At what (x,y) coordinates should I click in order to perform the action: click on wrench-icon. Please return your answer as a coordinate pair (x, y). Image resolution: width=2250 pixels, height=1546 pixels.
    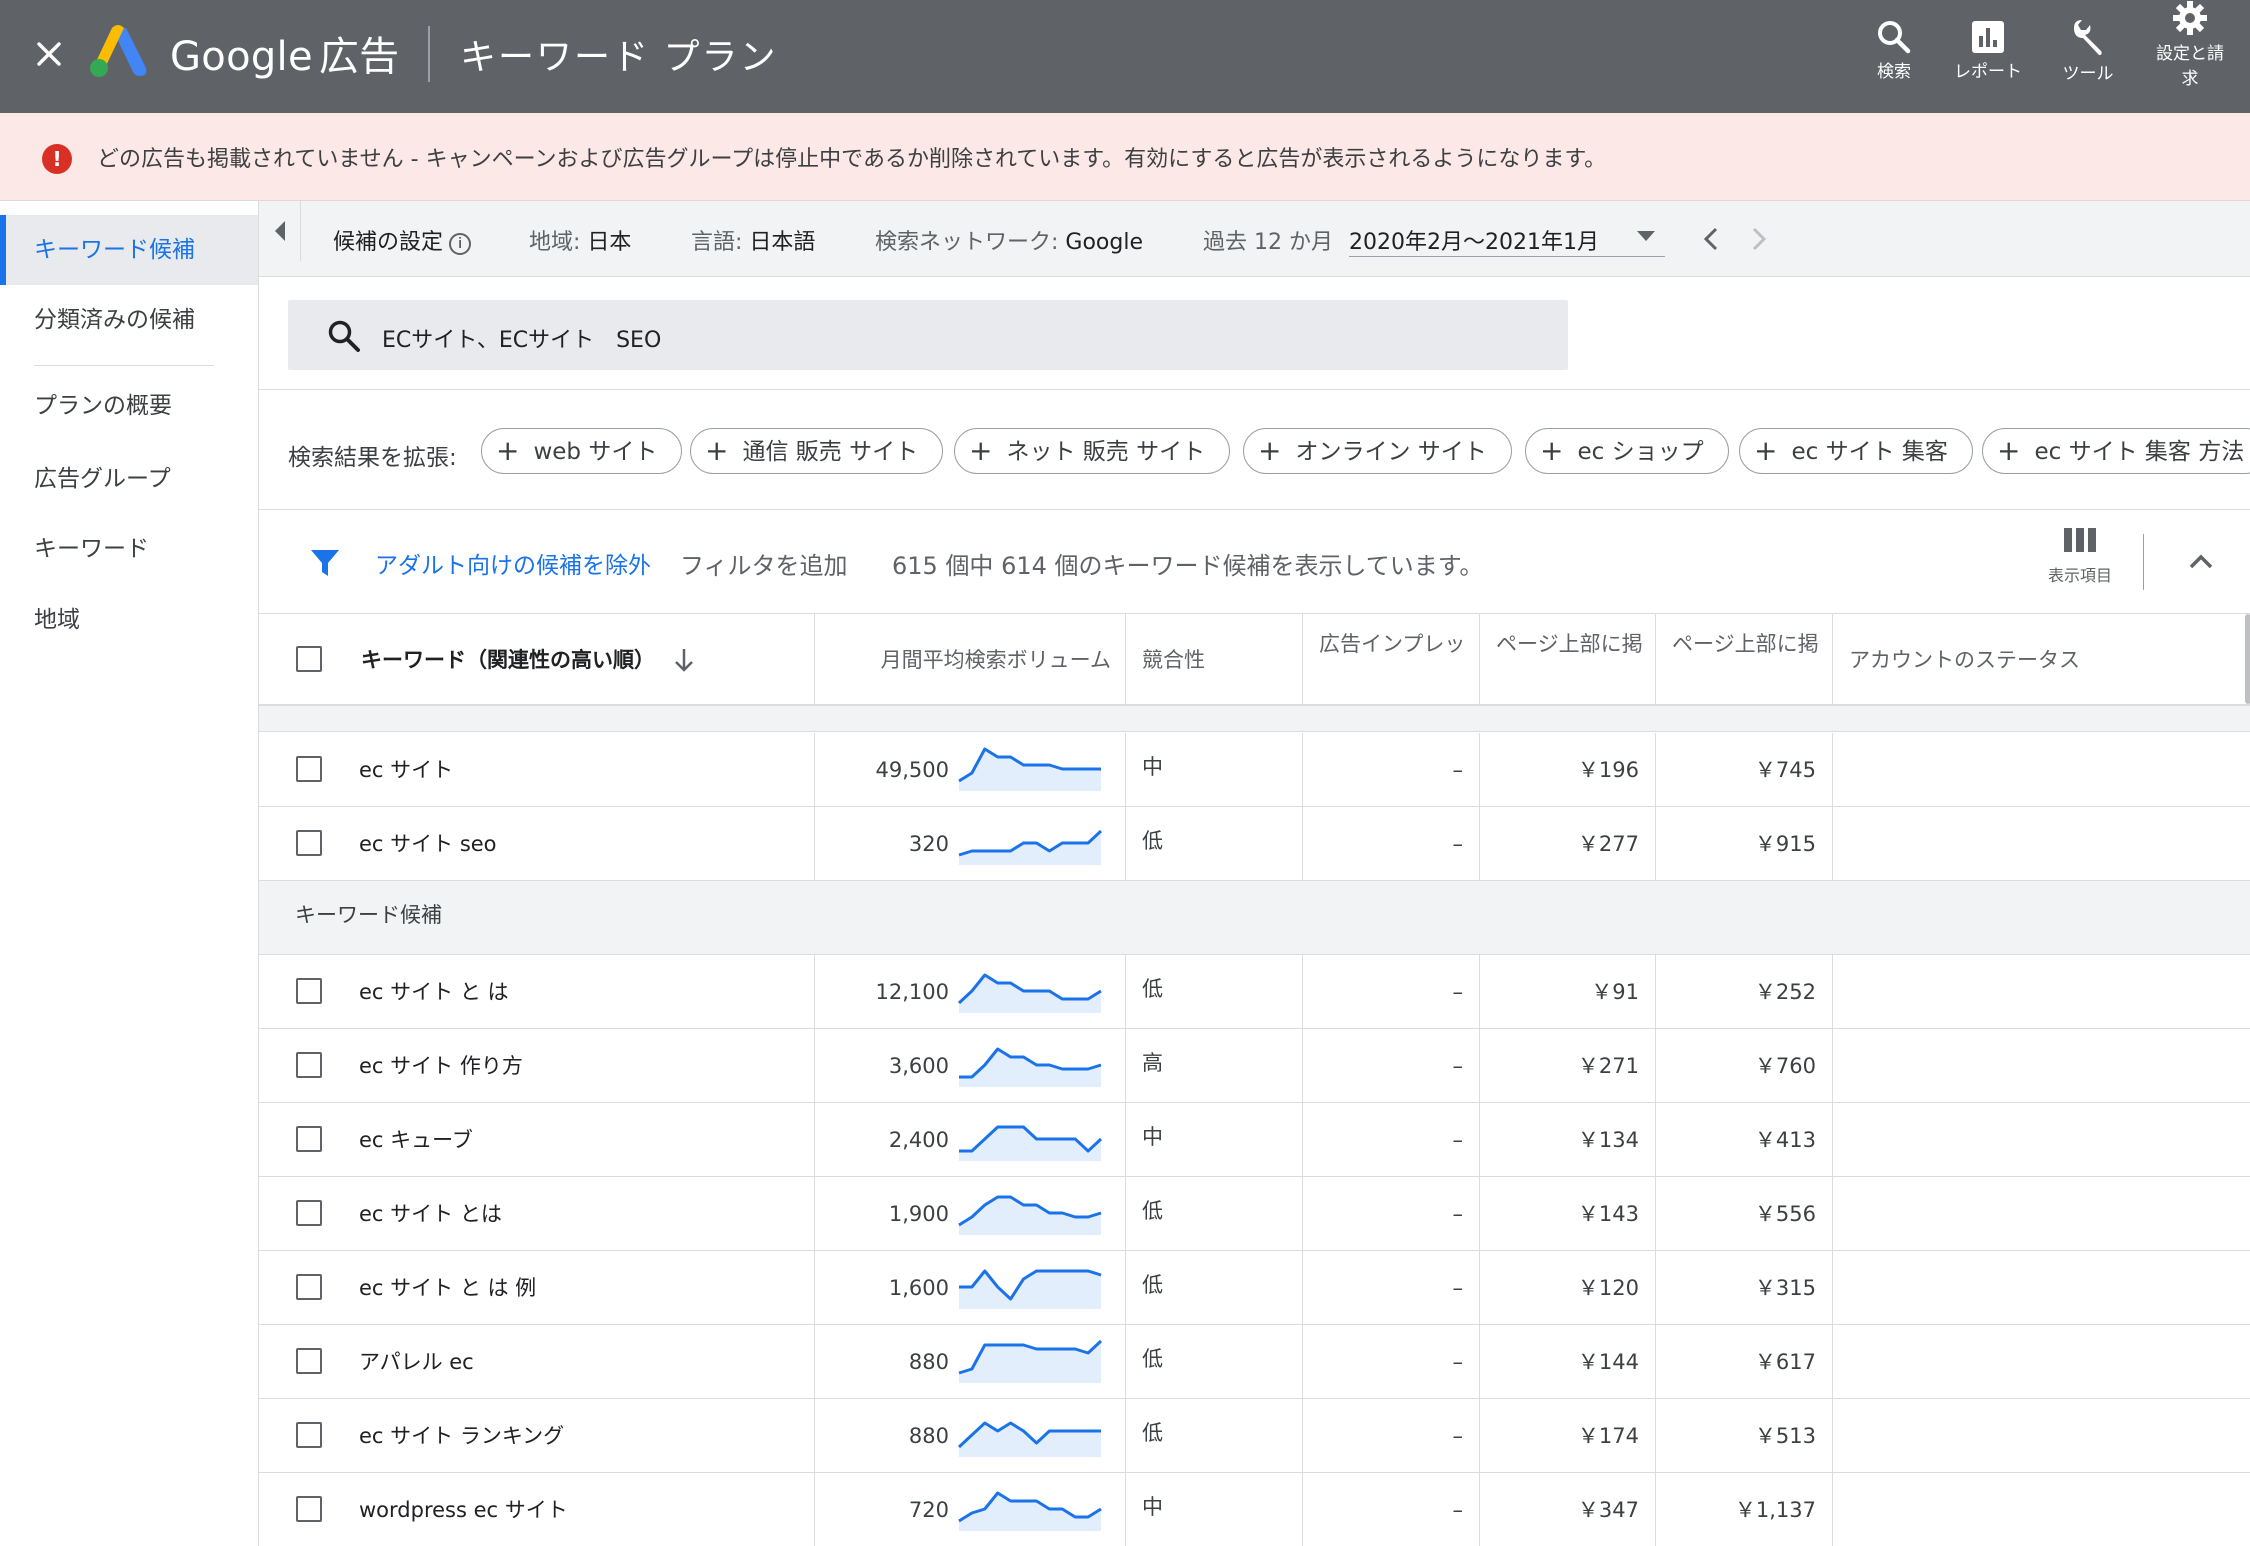
    Looking at the image, I should click on (2088, 37).